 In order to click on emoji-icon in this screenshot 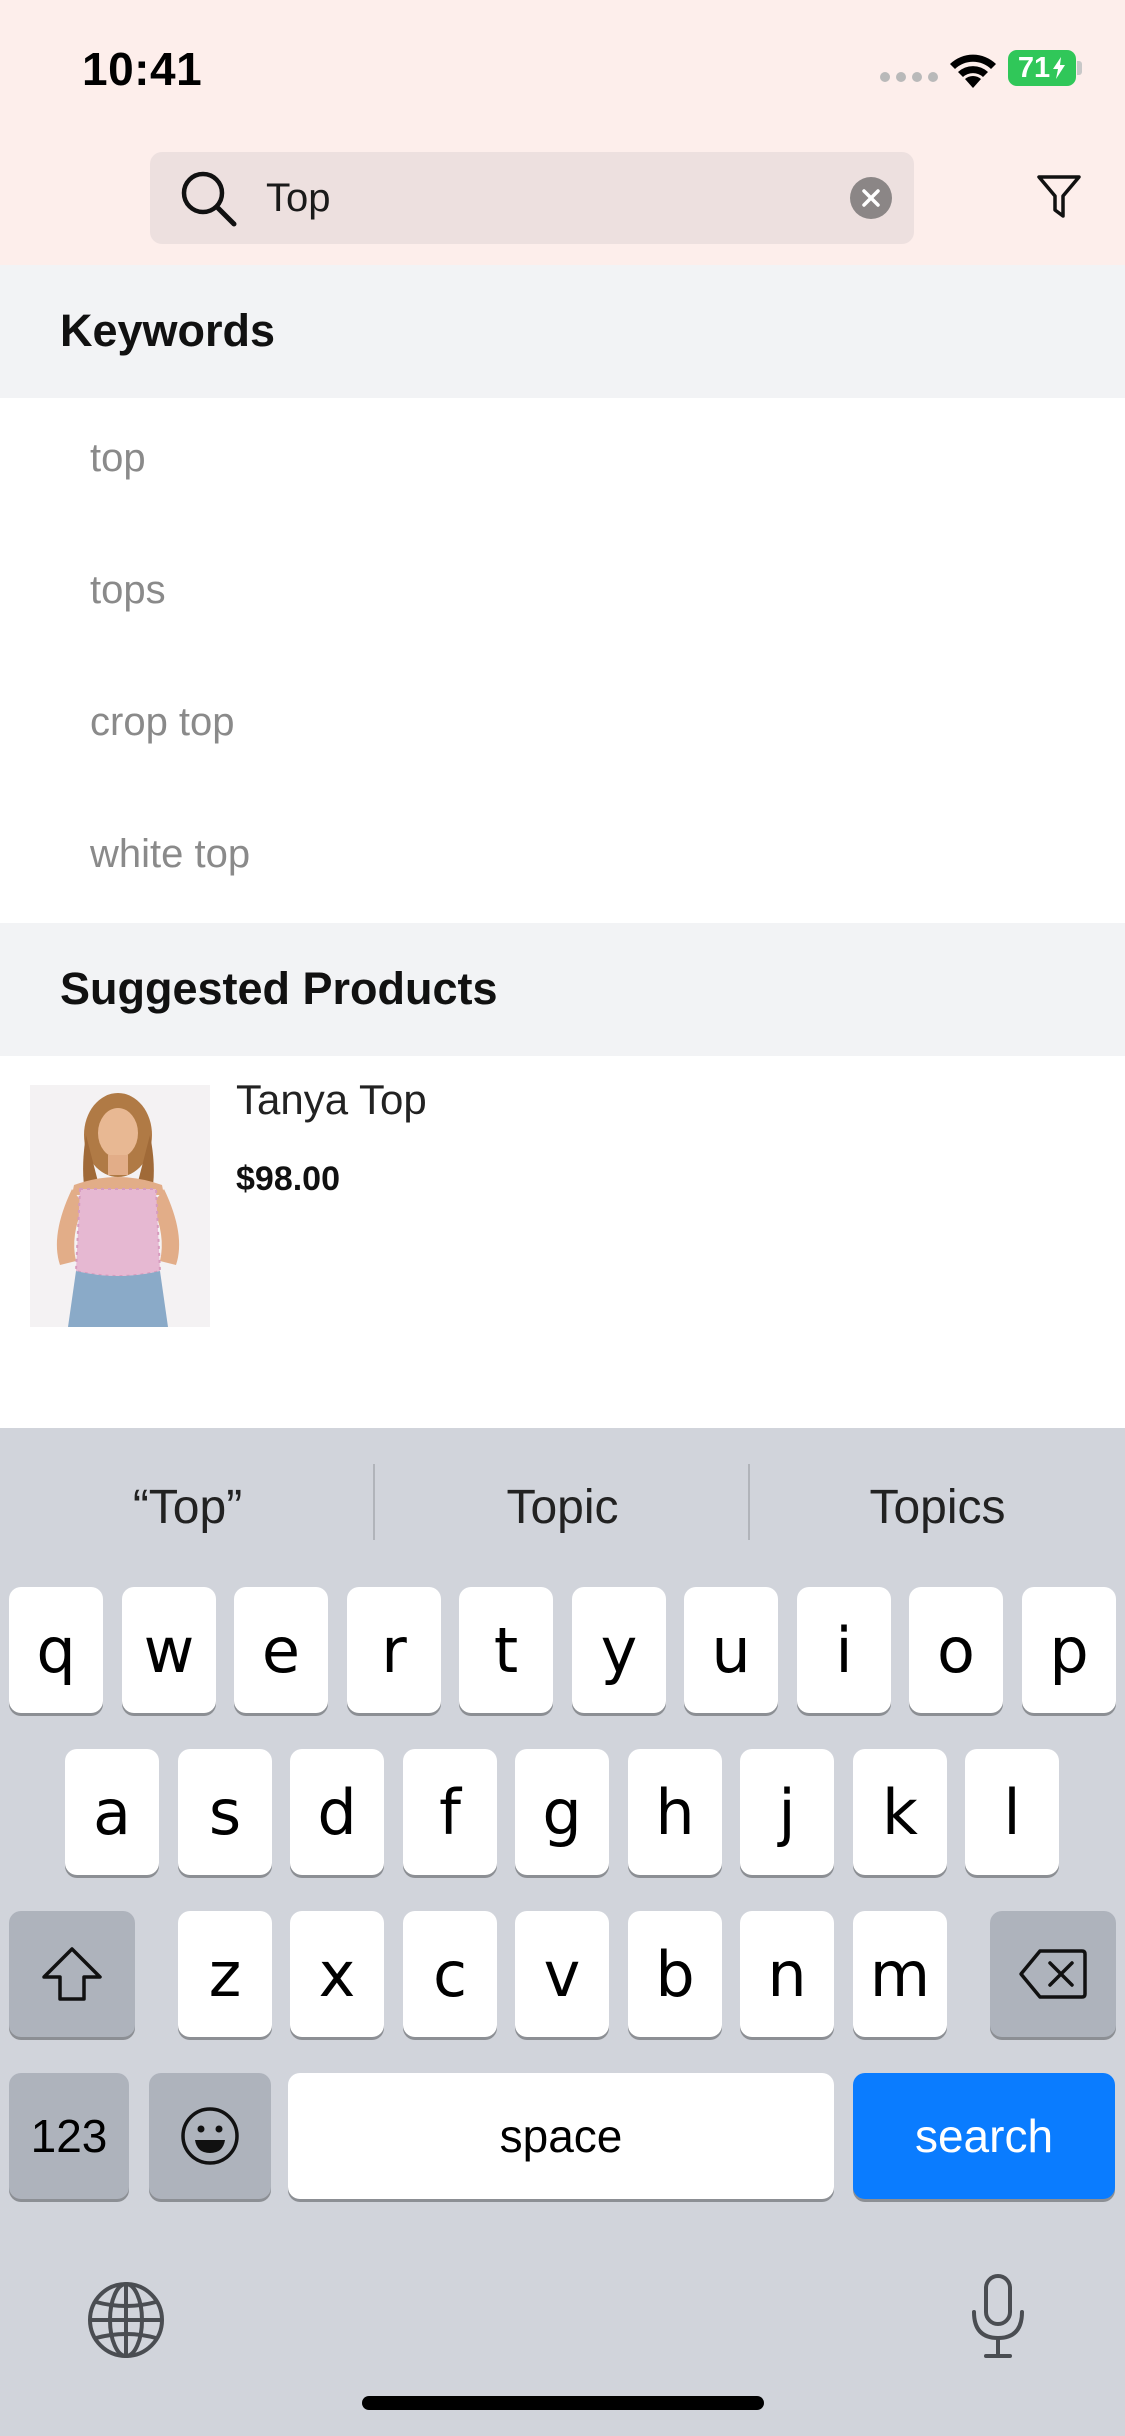, I will do `click(210, 2136)`.